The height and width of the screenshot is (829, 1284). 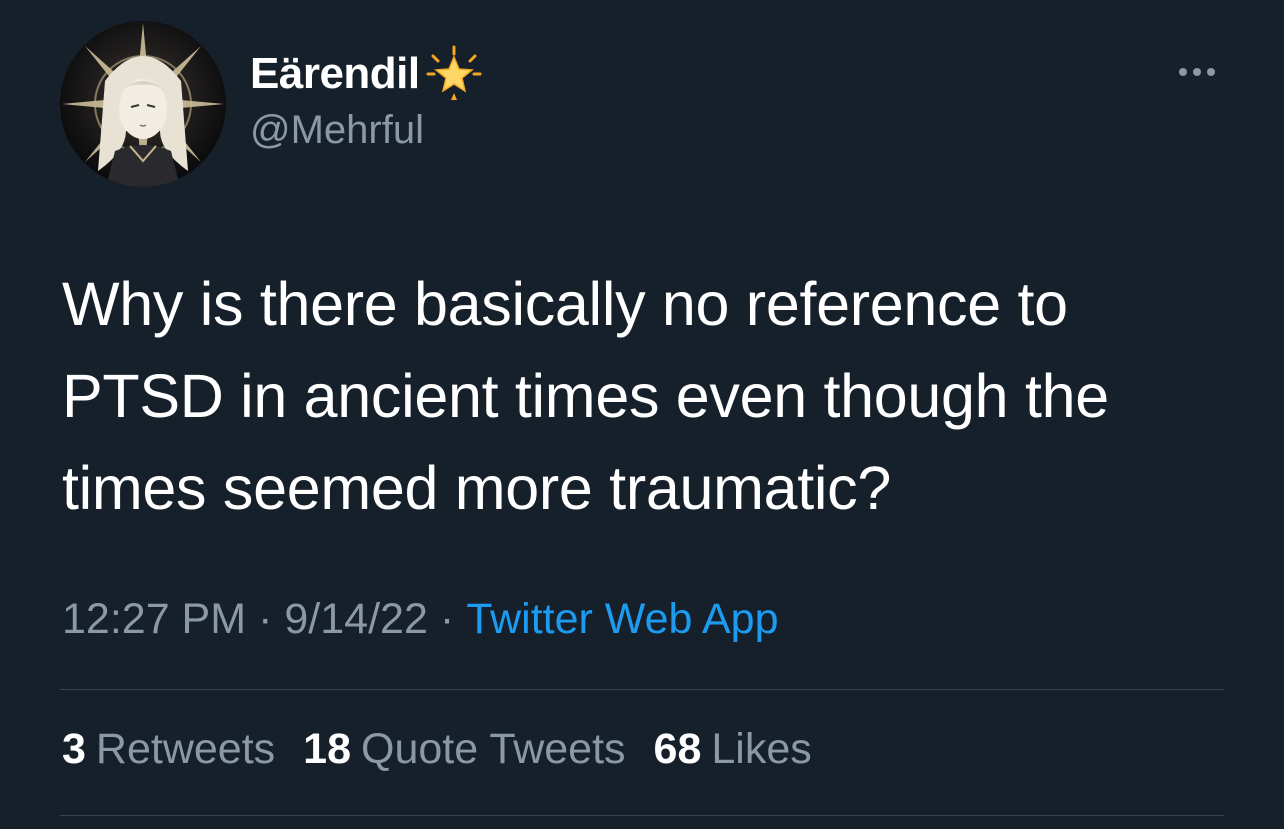 What do you see at coordinates (493, 749) in the screenshot?
I see `quote-tweets-label: Quote Tweets` at bounding box center [493, 749].